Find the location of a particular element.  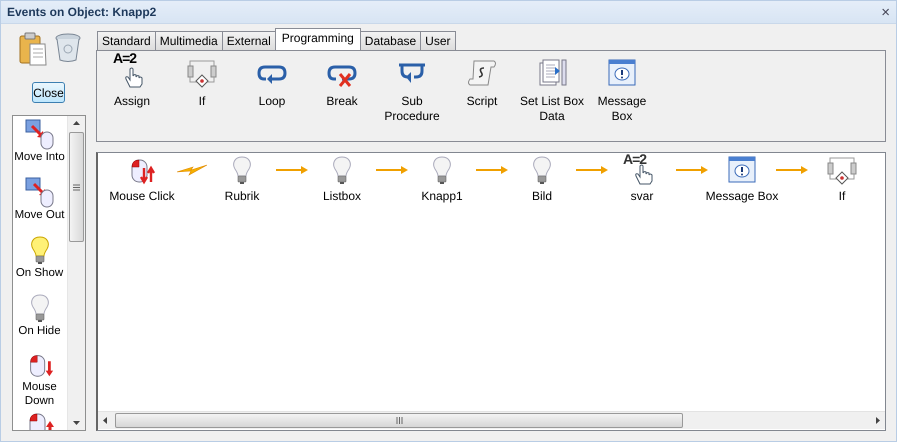

node-label: If is located at coordinates (842, 196).